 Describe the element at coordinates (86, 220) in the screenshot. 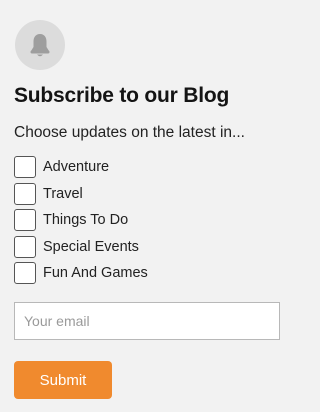

I see `option-label: Things To Do` at that location.